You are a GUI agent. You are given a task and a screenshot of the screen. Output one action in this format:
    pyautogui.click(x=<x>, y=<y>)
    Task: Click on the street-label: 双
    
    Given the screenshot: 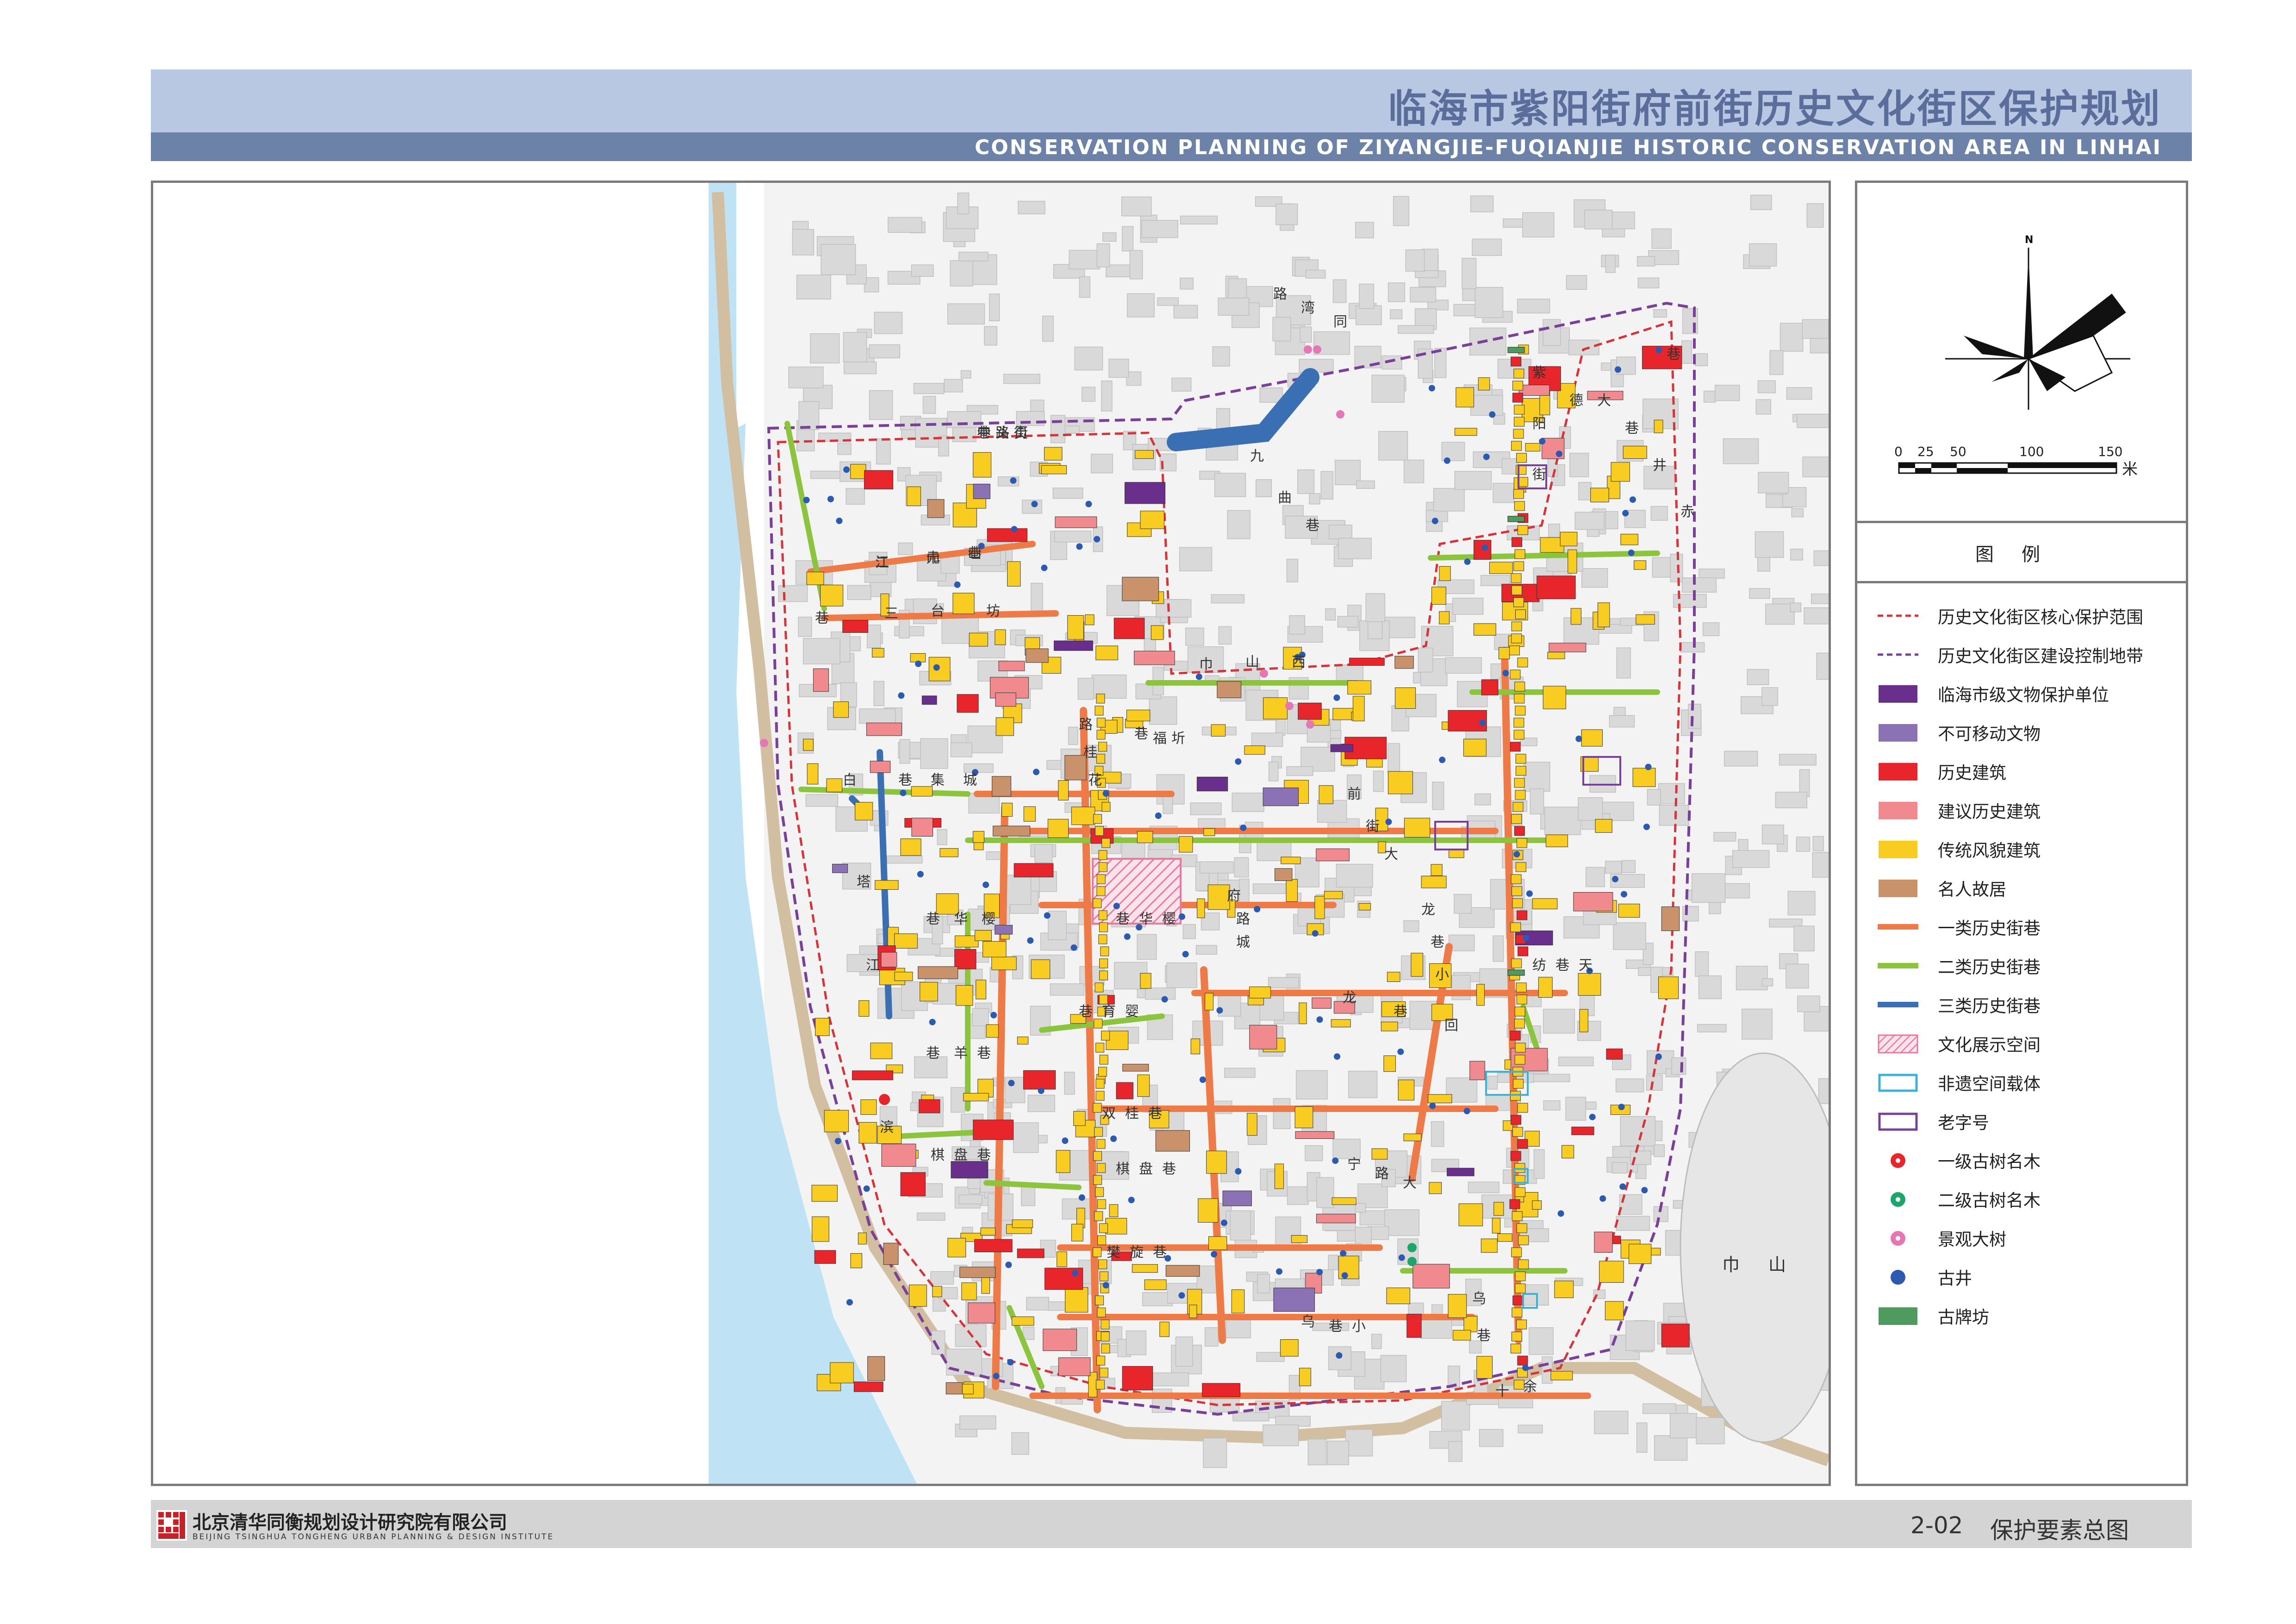 What is the action you would take?
    pyautogui.click(x=1109, y=1114)
    